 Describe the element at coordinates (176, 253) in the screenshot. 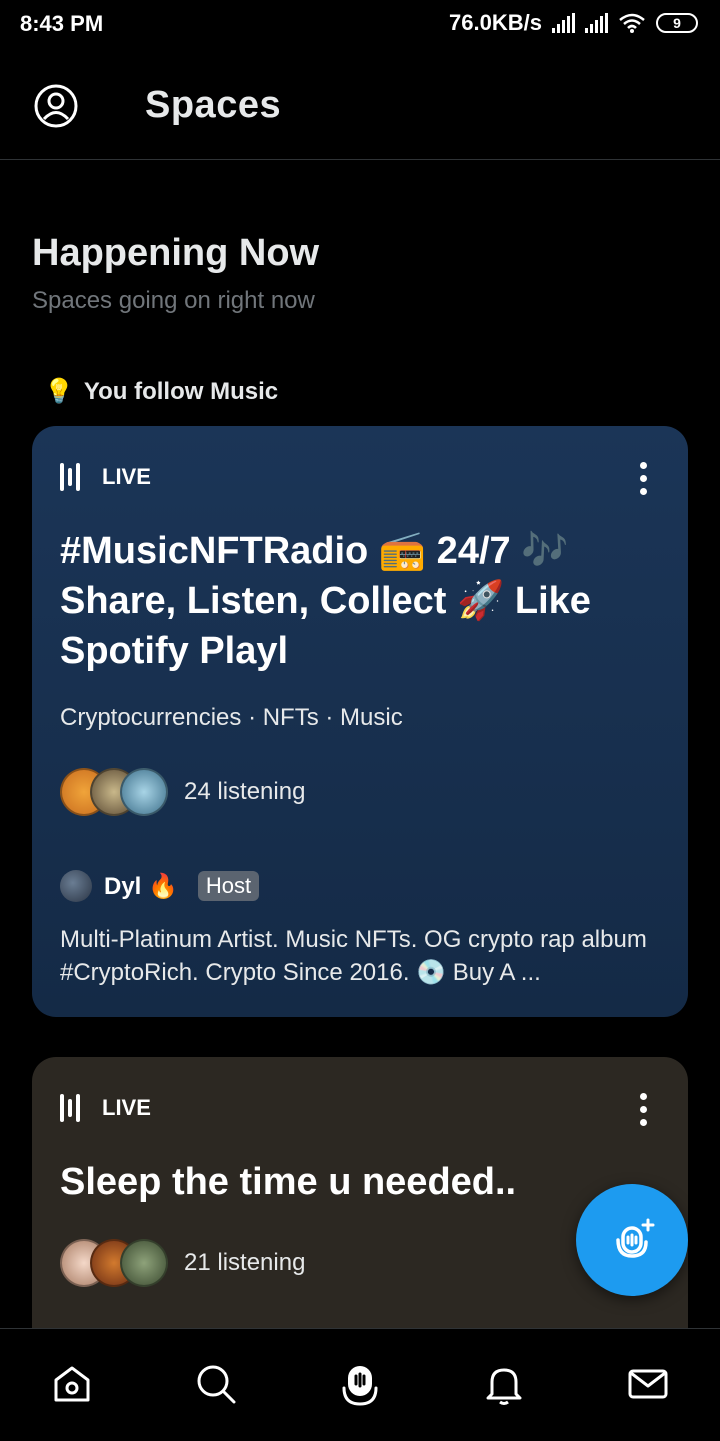

I see `section-title: Happening Now` at that location.